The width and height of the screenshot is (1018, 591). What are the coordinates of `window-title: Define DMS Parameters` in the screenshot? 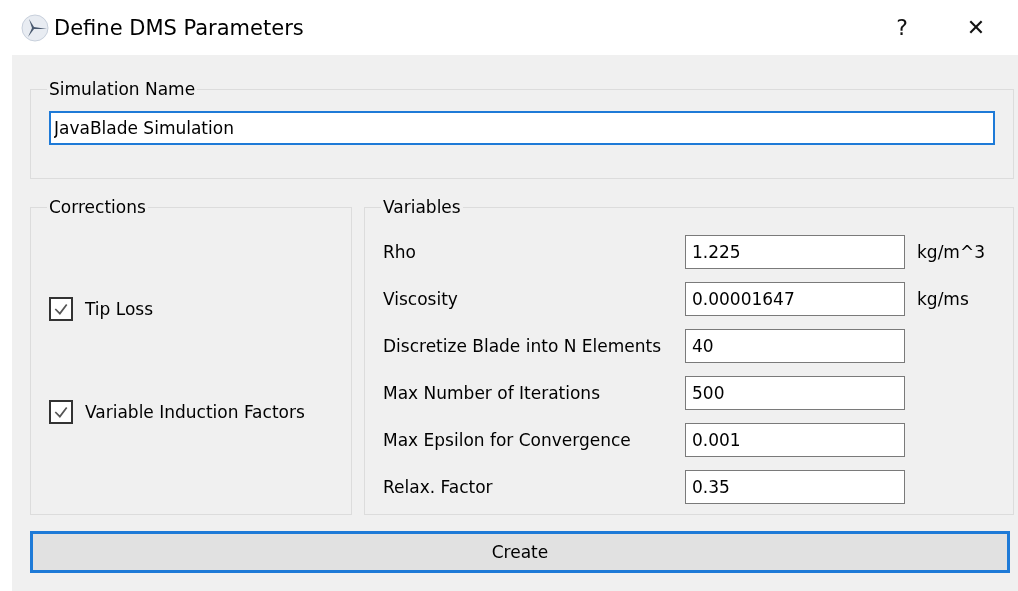 It's located at (179, 27).